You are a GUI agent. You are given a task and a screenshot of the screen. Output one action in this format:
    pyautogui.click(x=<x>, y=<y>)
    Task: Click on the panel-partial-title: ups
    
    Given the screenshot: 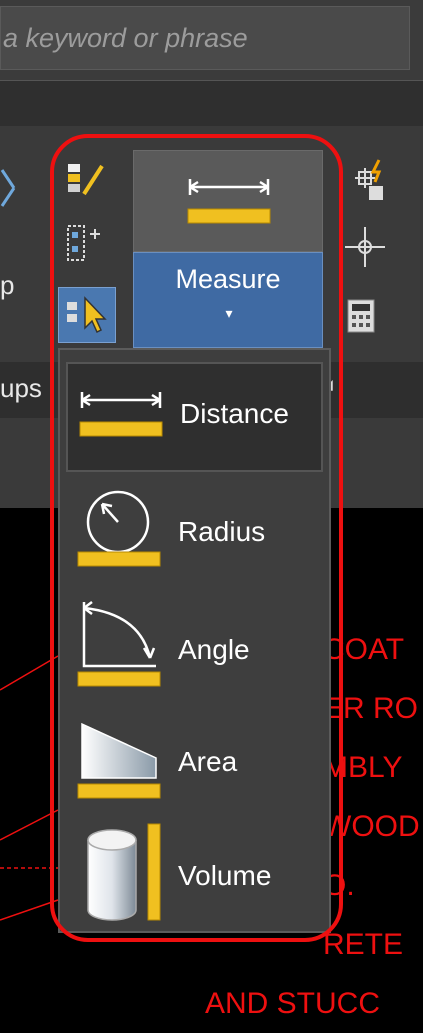 What is the action you would take?
    pyautogui.click(x=21, y=388)
    